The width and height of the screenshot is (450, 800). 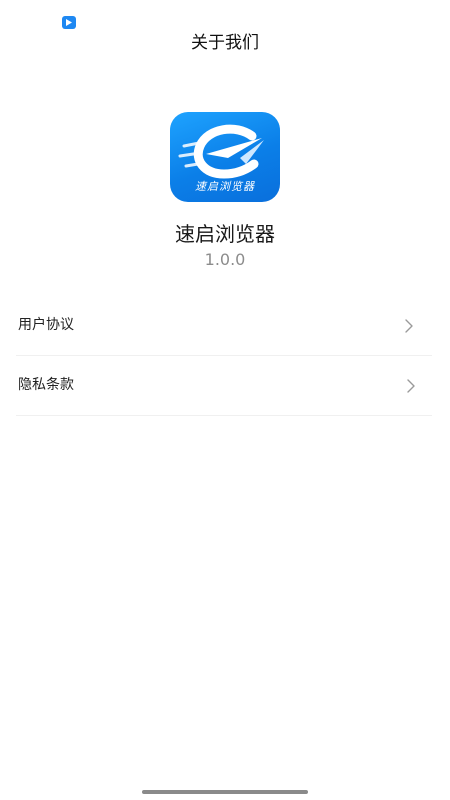 What do you see at coordinates (225, 792) in the screenshot?
I see `home-indicator` at bounding box center [225, 792].